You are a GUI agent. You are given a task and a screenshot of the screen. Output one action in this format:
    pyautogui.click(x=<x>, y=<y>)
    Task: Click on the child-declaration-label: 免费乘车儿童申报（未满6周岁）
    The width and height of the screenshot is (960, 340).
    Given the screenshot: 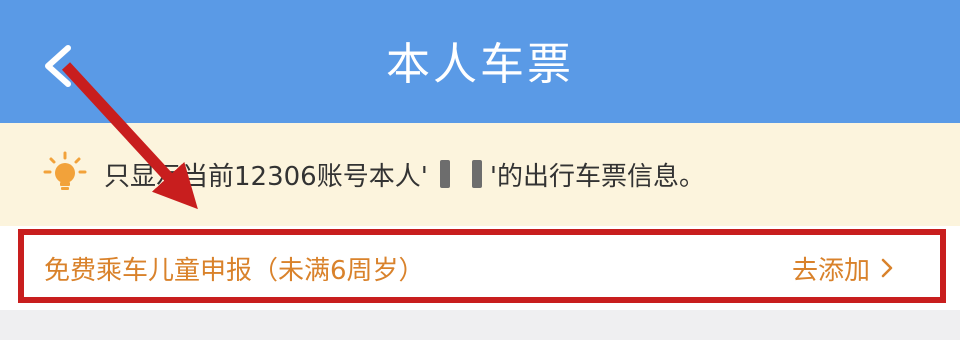 What is the action you would take?
    pyautogui.click(x=234, y=270)
    